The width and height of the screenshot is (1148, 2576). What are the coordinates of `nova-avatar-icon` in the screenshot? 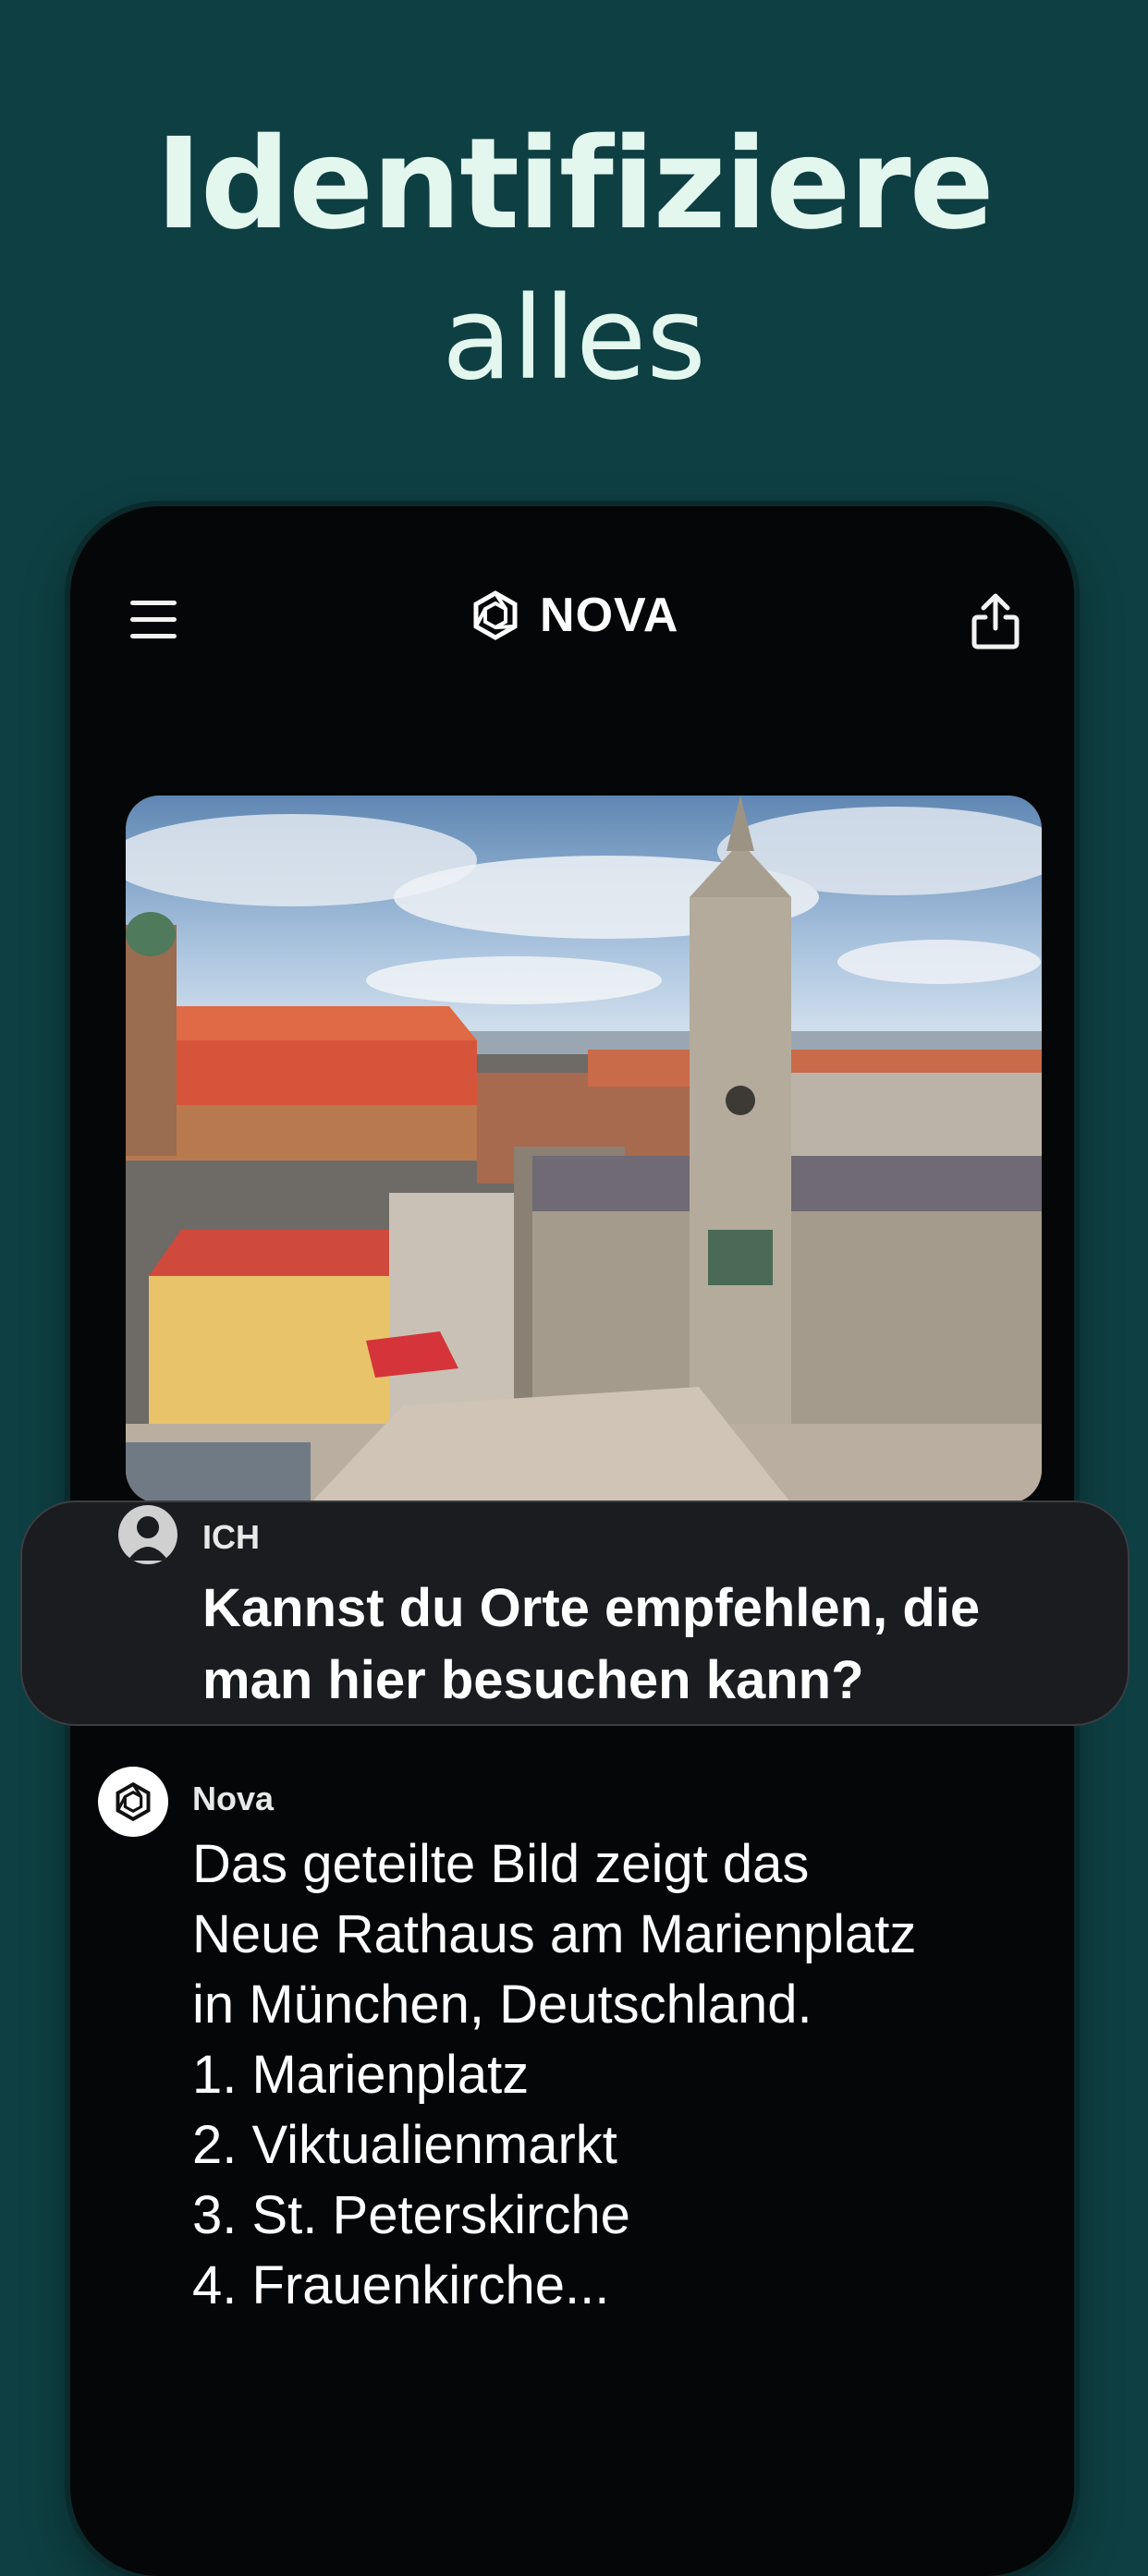 It's located at (133, 1802).